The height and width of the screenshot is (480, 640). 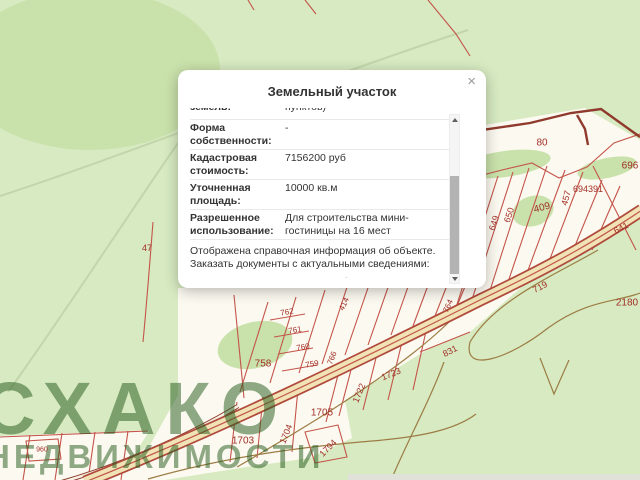 I want to click on scrollbar-up-arrow, so click(x=454, y=119).